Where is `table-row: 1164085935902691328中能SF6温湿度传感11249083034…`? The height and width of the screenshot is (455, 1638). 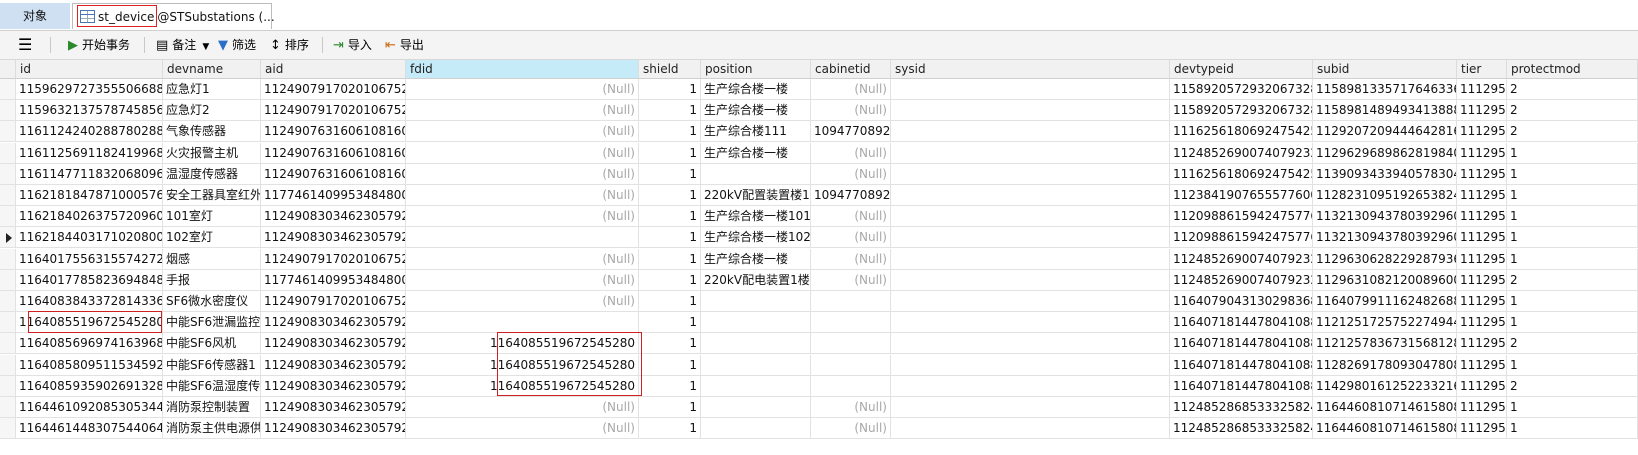 table-row: 1164085935902691328中能SF6温湿度传感11249083034… is located at coordinates (819, 386).